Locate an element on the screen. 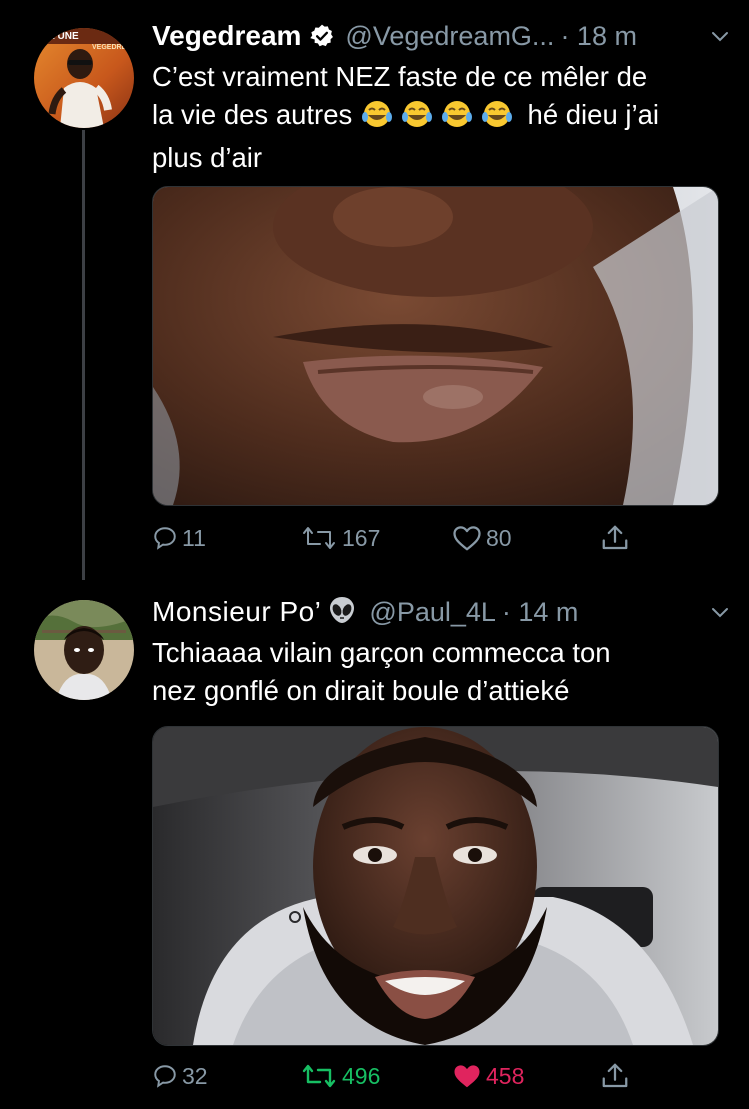 This screenshot has height=1109, width=749. tears-of-joy-emoji is located at coordinates (439, 119).